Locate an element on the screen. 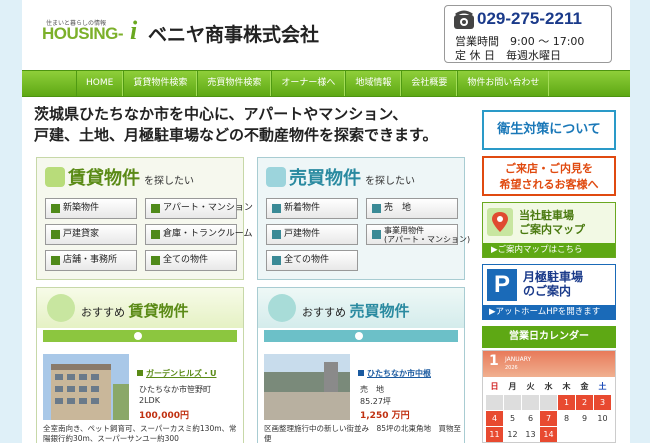 This screenshot has width=650, height=443. rec-sale-price: 1,250 万円 is located at coordinates (385, 416).